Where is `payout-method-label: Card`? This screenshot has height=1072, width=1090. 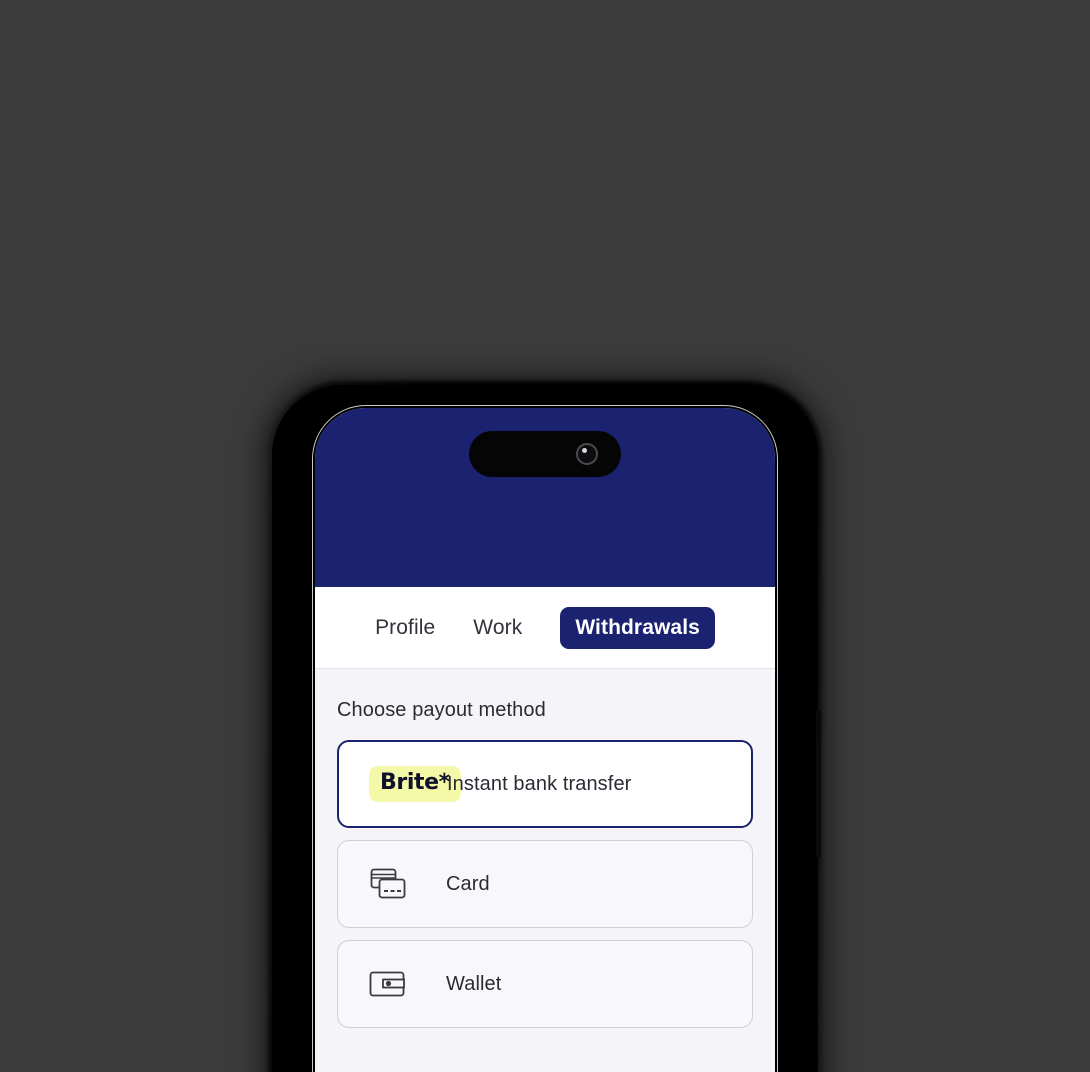
payout-method-label: Card is located at coordinates (468, 883).